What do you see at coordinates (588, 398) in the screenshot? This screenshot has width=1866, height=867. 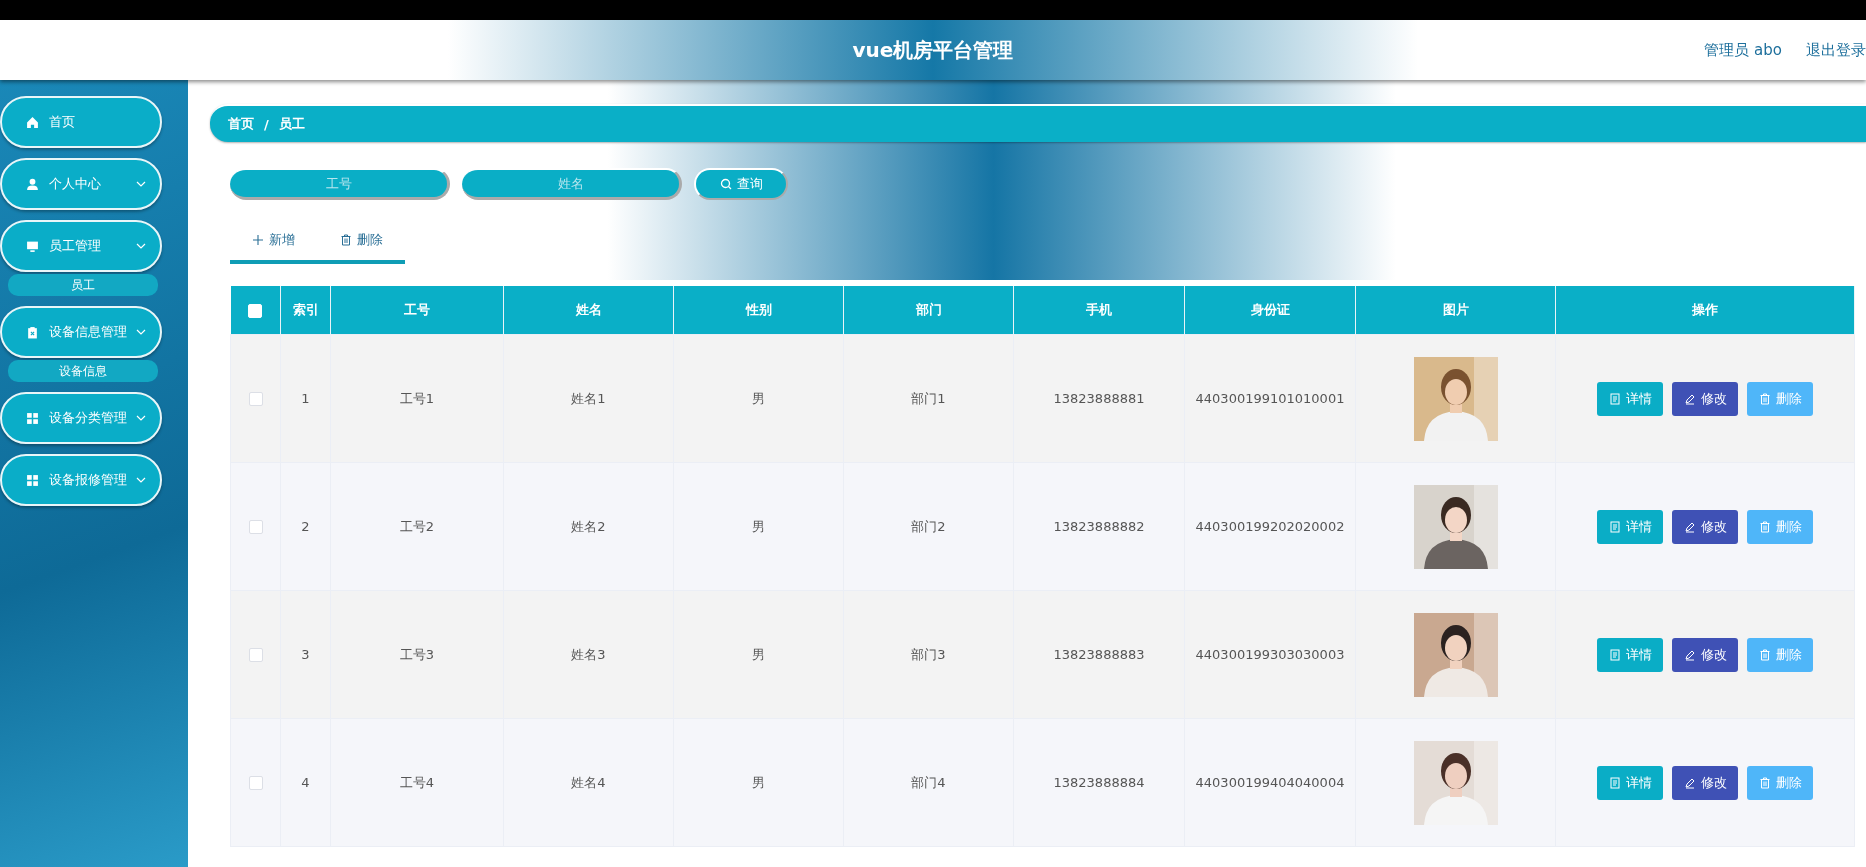 I see `table-cell: 姓名1` at bounding box center [588, 398].